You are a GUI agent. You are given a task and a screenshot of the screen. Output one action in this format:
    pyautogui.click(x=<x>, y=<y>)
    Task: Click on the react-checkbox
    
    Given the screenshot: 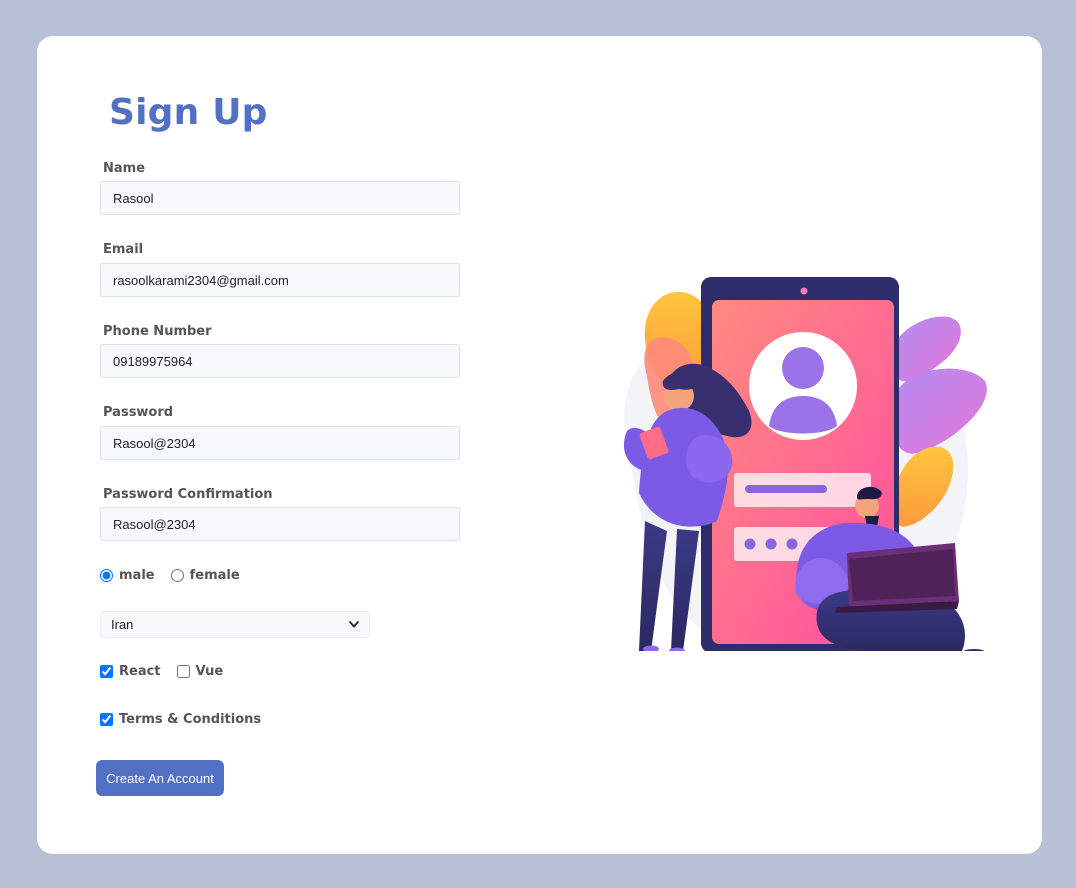 What is the action you would take?
    pyautogui.click(x=106, y=671)
    